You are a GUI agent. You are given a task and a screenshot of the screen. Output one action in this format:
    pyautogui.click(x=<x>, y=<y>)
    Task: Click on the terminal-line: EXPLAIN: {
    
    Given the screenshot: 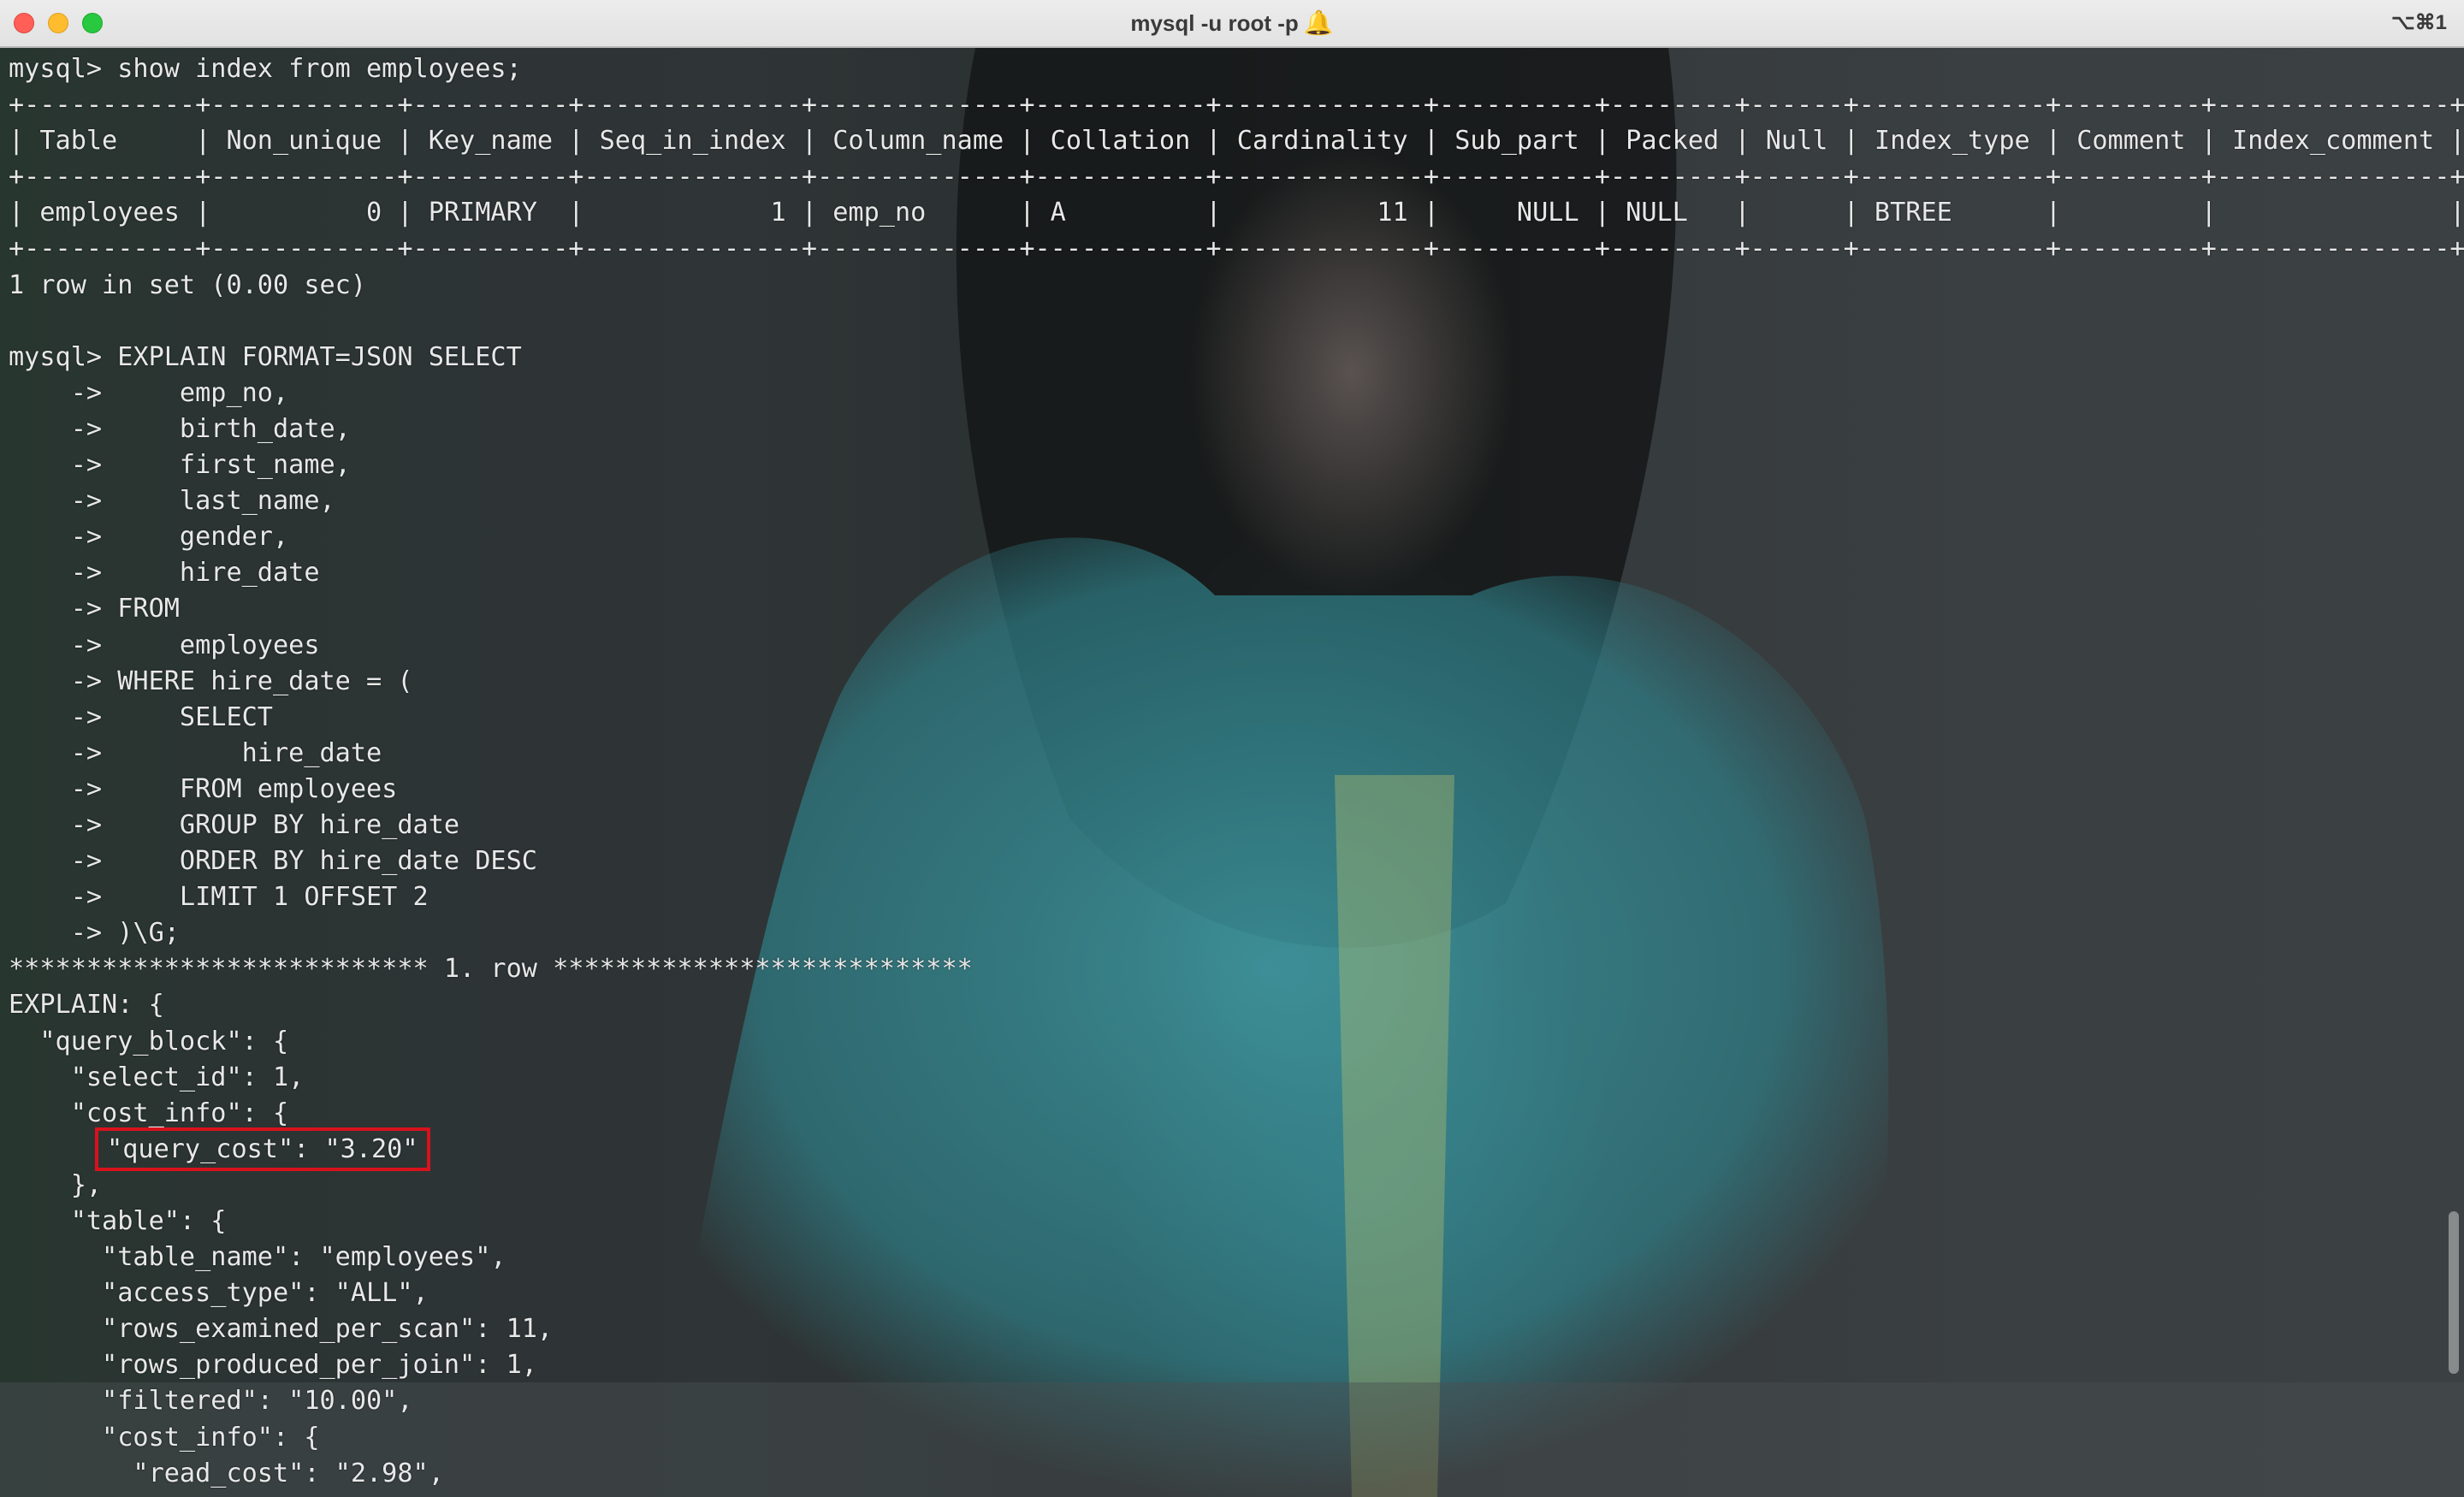 What is the action you would take?
    pyautogui.click(x=86, y=1005)
    